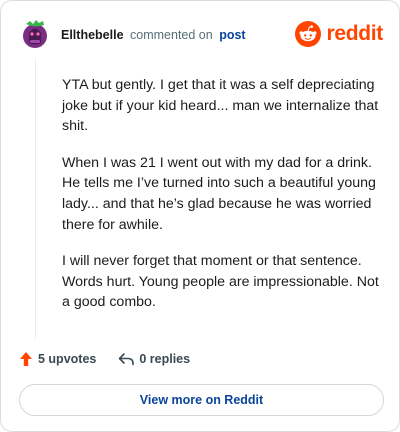 This screenshot has width=400, height=432. I want to click on comment-header: Ellthebelle commented on post reddit, so click(202, 36).